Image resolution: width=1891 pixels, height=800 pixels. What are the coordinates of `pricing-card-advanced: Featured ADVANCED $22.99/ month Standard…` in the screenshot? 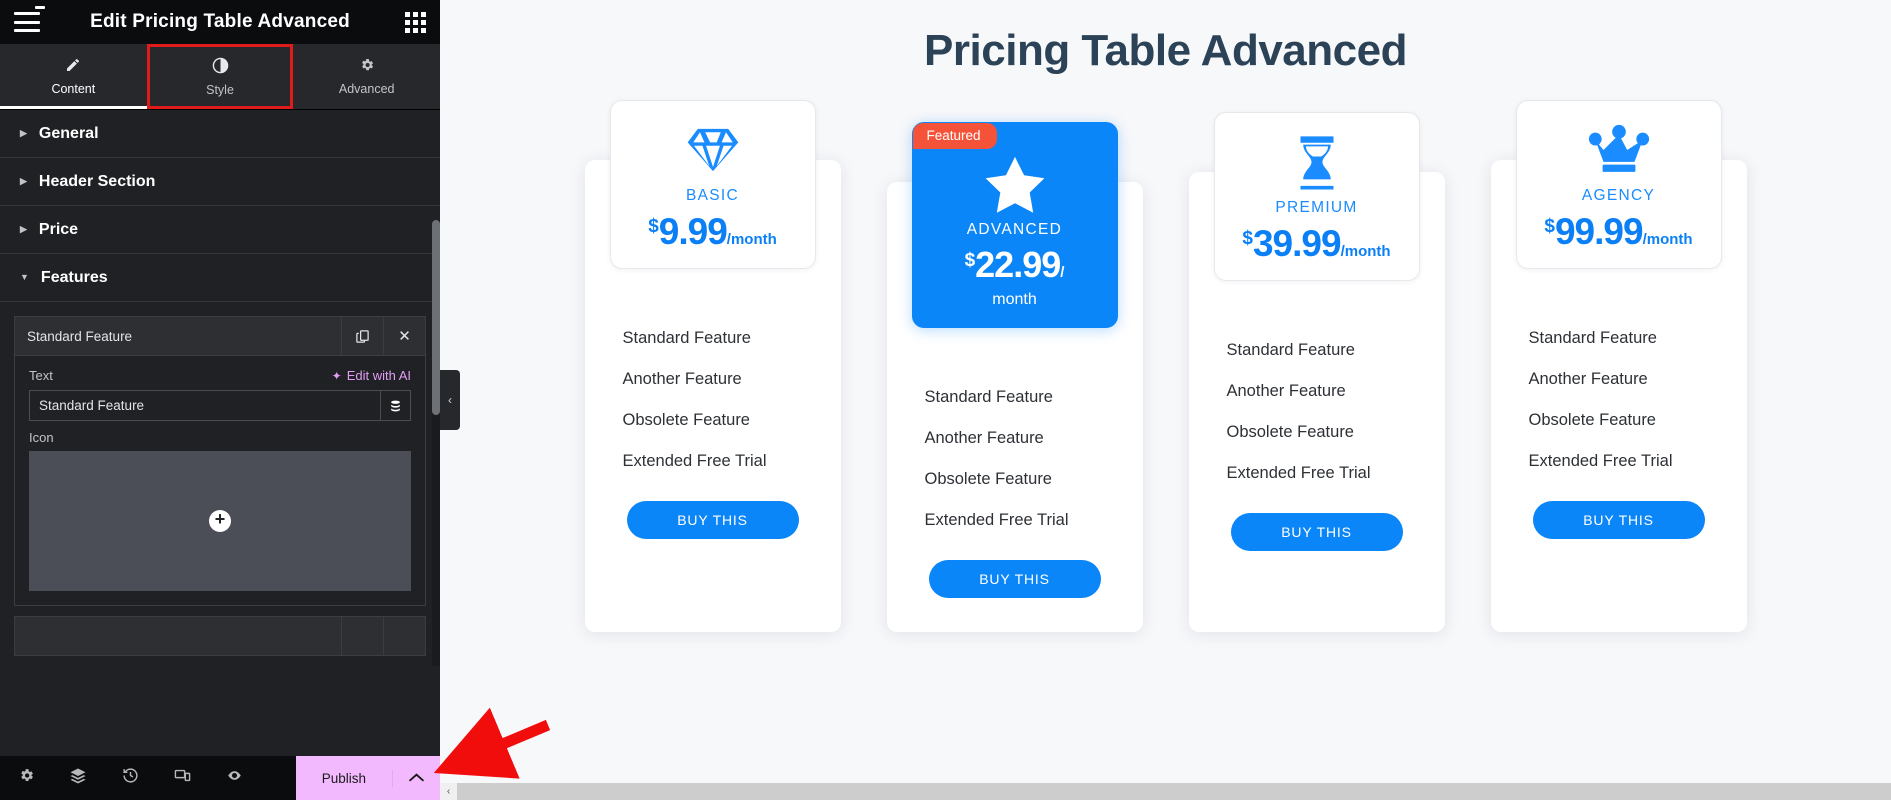 It's located at (1014, 377).